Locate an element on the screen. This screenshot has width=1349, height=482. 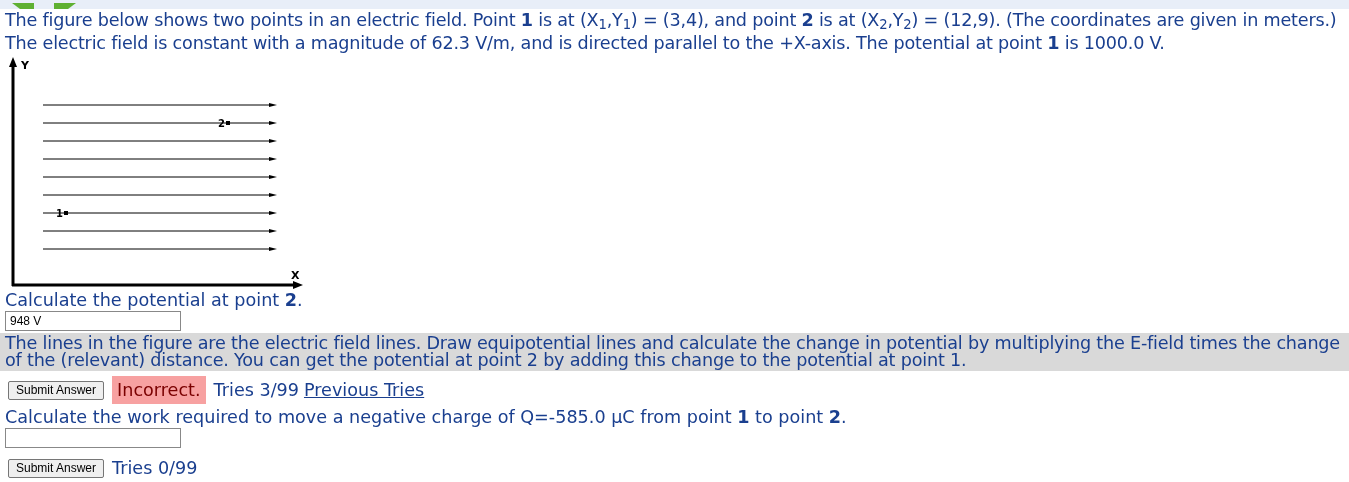
problem-text: The figure below shows two points in an electric field. Point 1 is at (X$_{1}$,Y$_{1}$) = (3,4), and point 2 is at (X$_{2}$,Y$_{2}$) = (12,9). (The coordinates are given in meters.) The electric field is constant with a magnitude of 62.3 V/m, and is directed parallel to the +X-axis. The potential at point 1 is 1000.0 V. is located at coordinates (671, 32).